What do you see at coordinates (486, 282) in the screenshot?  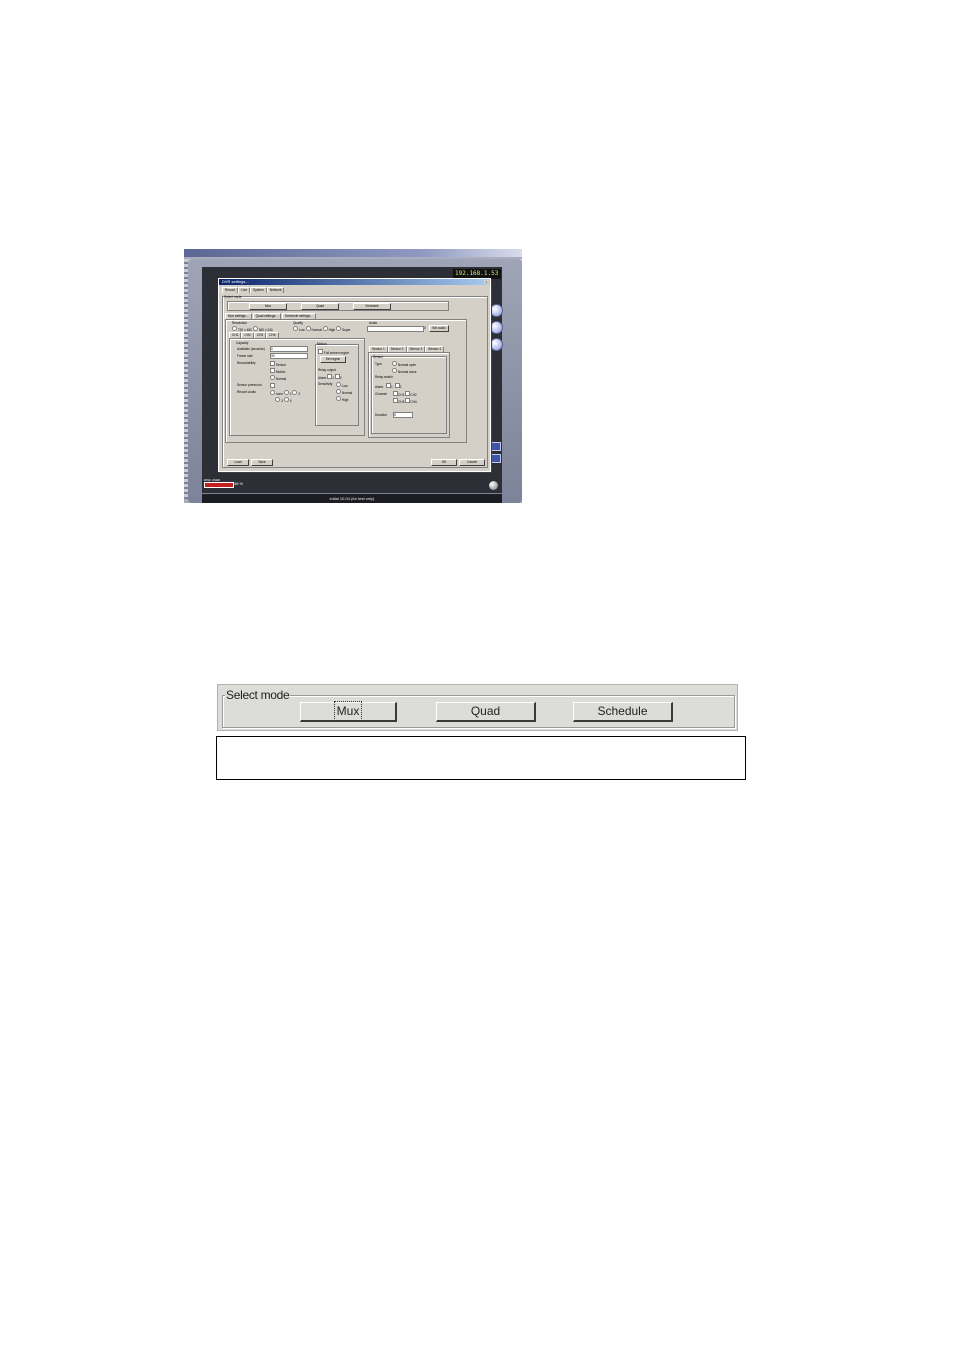 I see `close-icon: x` at bounding box center [486, 282].